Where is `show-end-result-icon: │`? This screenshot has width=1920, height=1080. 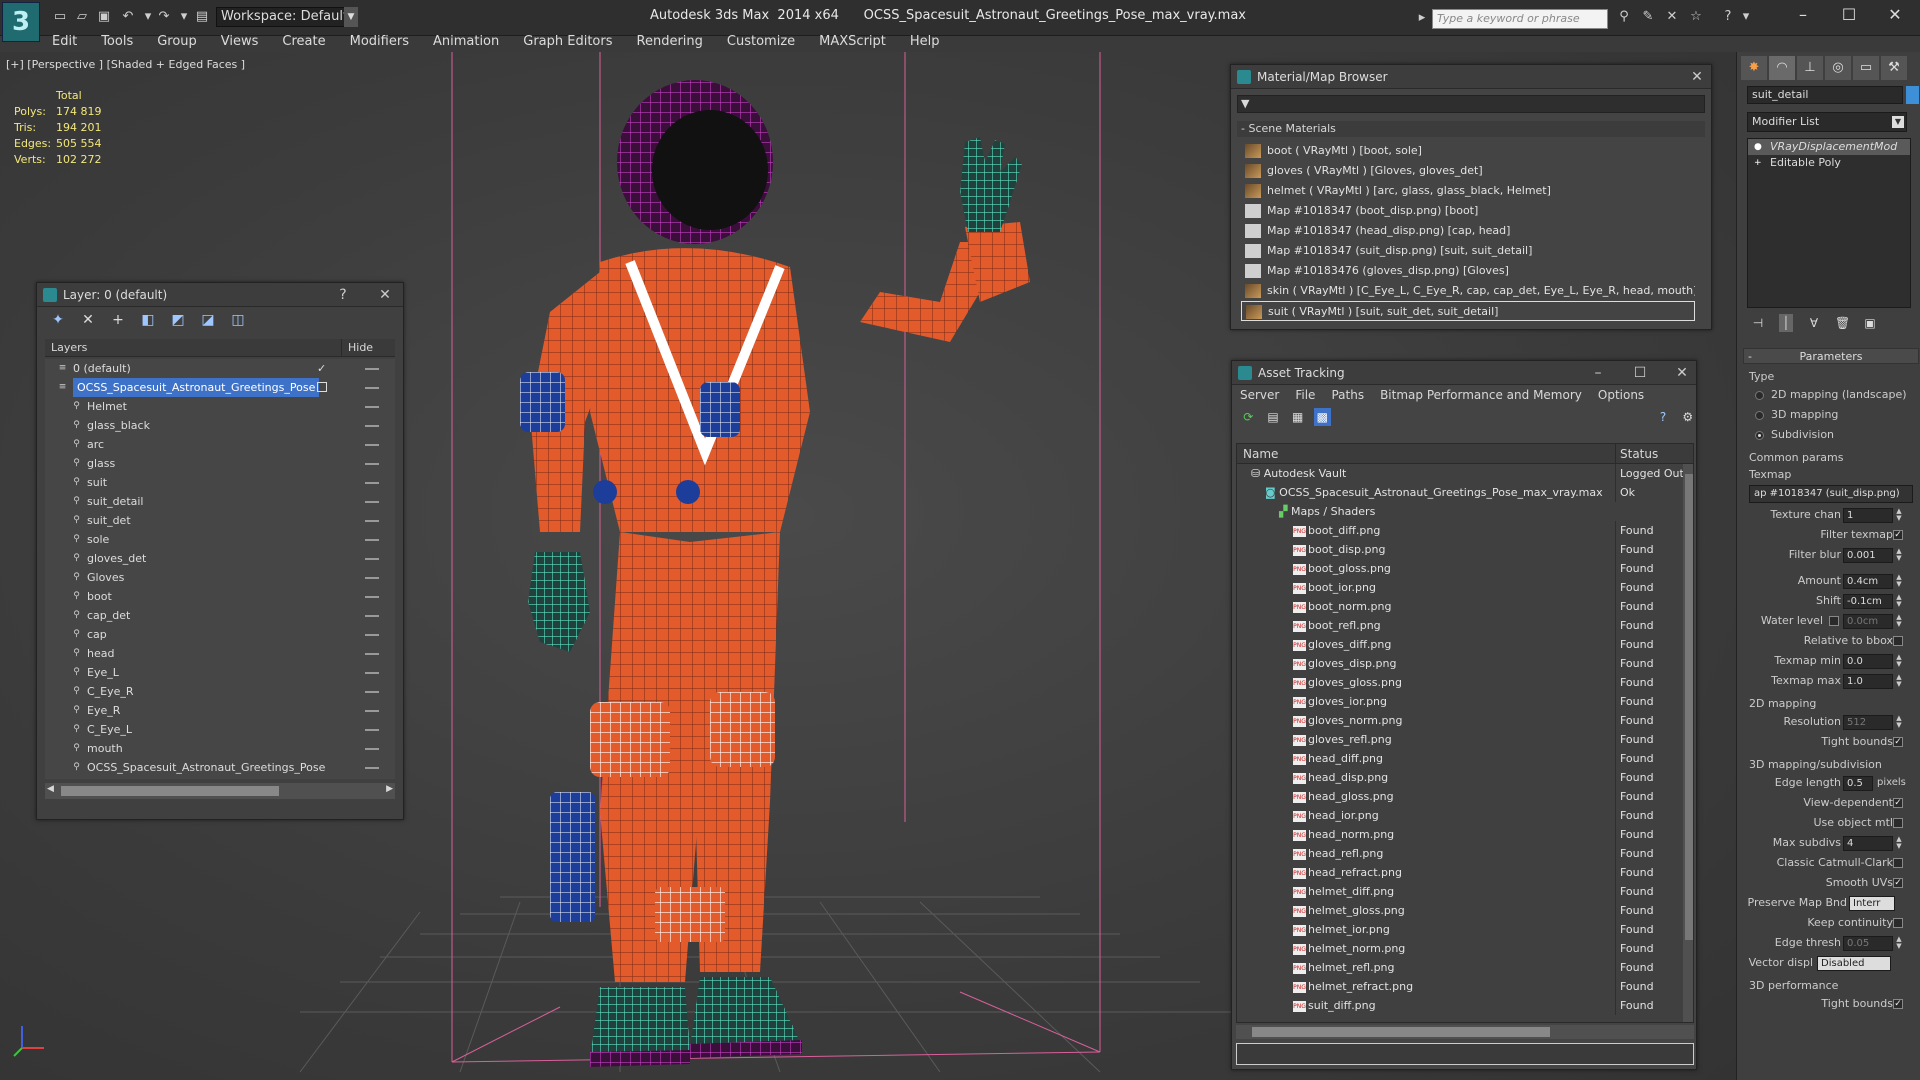
show-end-result-icon: │ is located at coordinates (1786, 323).